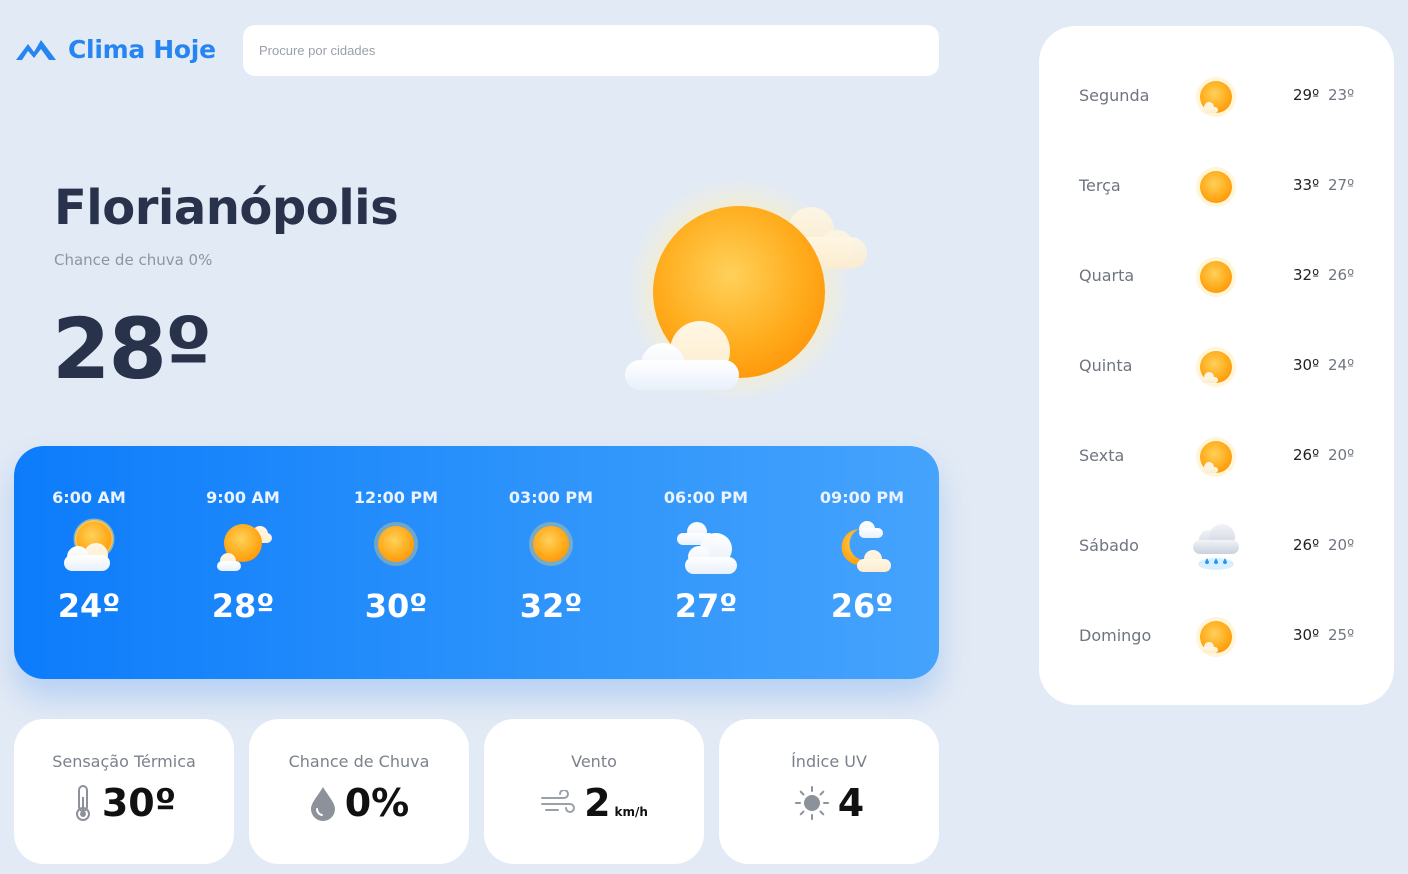  I want to click on cloudy-icon, so click(707, 548).